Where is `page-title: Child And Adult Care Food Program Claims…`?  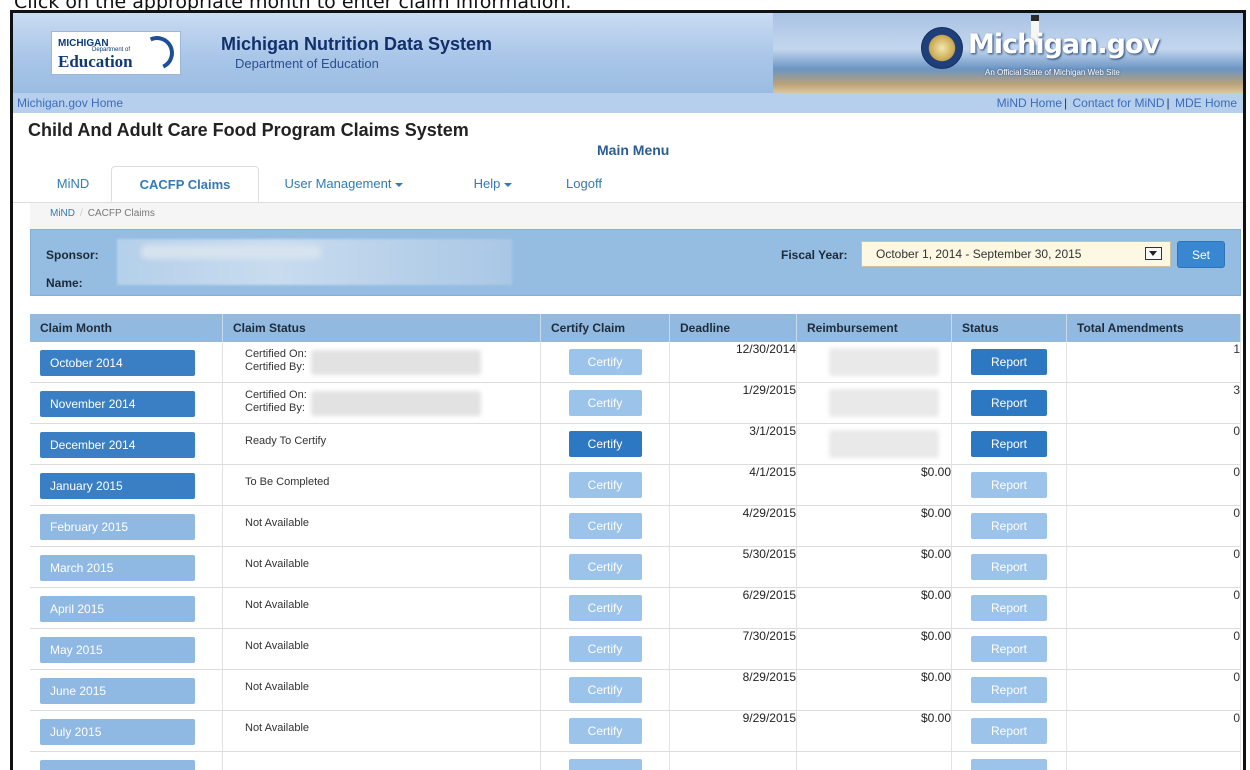 page-title: Child And Adult Care Food Program Claims… is located at coordinates (248, 130).